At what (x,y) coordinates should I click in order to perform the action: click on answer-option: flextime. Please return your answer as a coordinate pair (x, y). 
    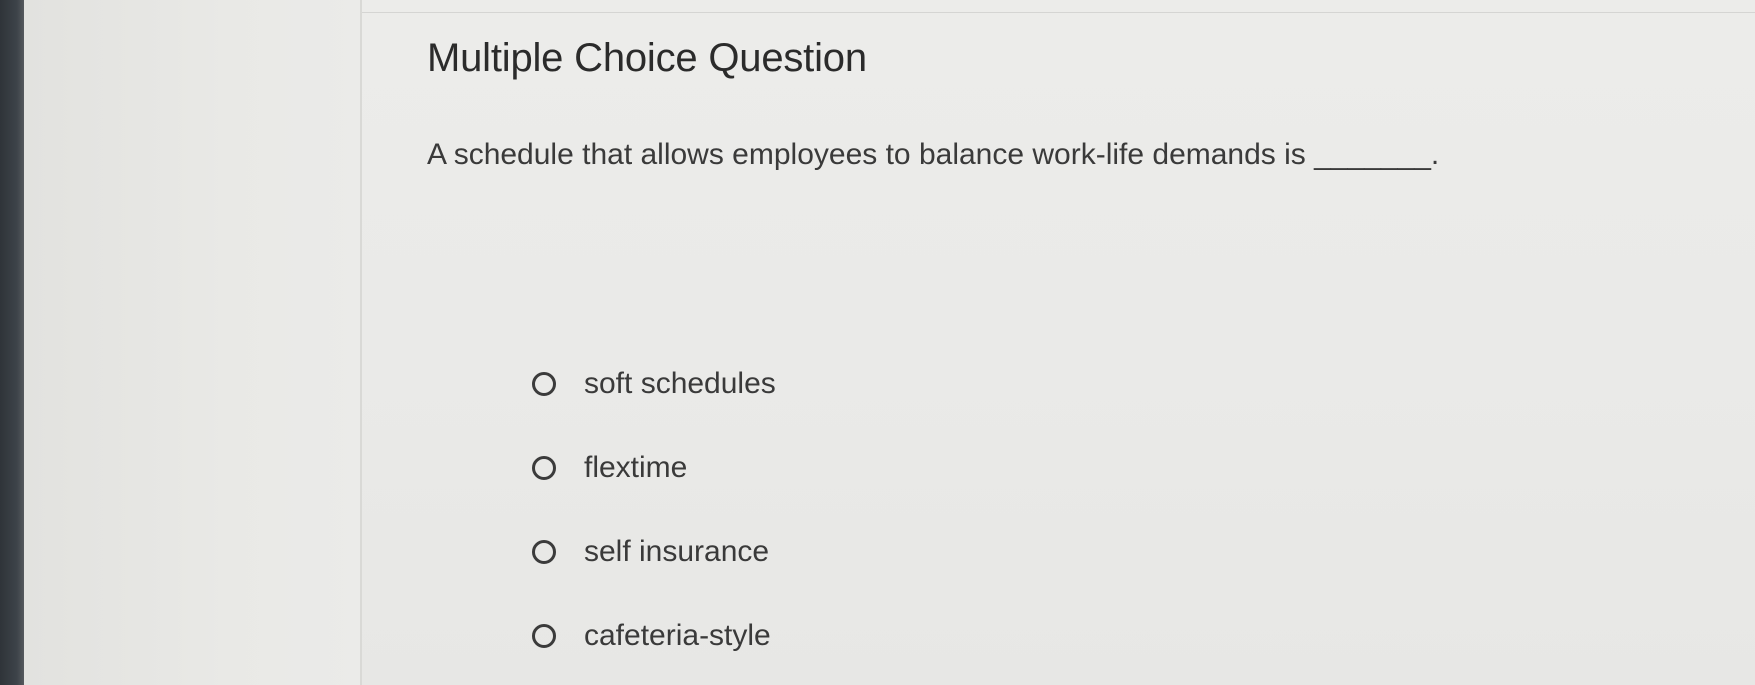
    Looking at the image, I should click on (654, 468).